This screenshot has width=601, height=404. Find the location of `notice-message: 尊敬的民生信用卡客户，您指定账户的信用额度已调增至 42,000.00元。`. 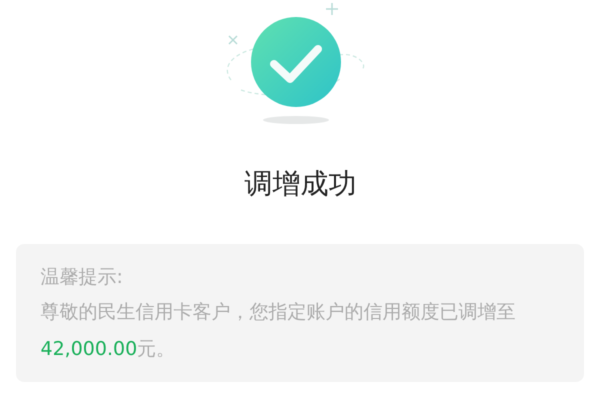

notice-message: 尊敬的民生信用卡客户，您指定账户的信用额度已调增至 42,000.00元。 is located at coordinates (278, 331).